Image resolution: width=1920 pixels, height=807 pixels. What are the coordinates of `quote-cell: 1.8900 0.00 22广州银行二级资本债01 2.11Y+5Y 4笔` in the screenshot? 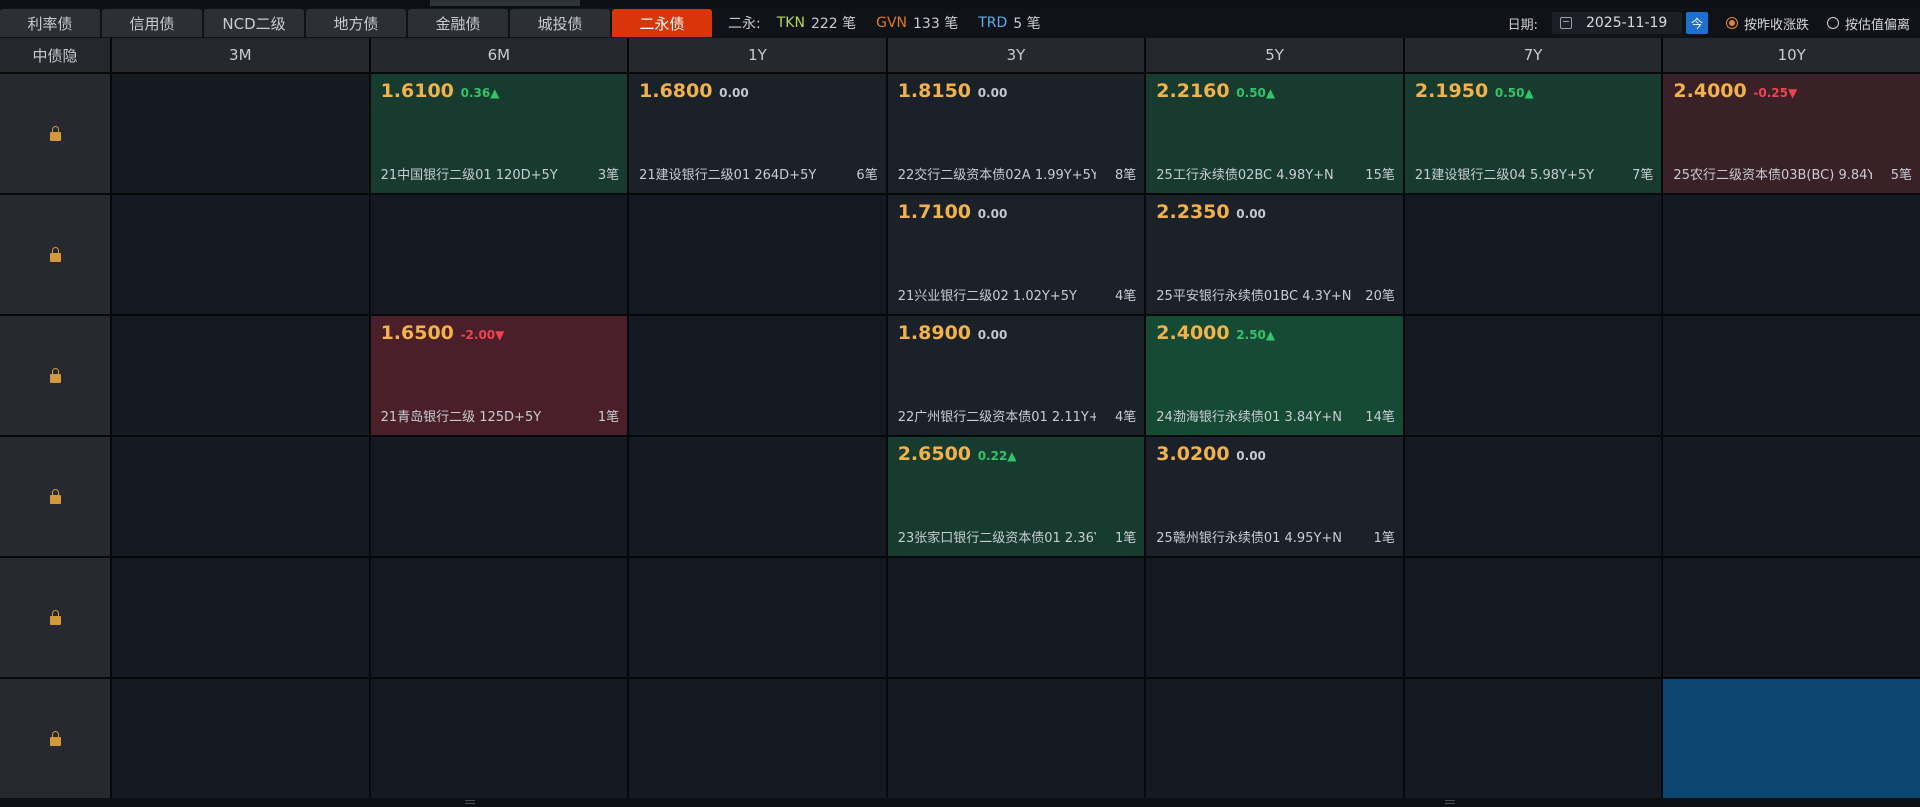 It's located at (1016, 375).